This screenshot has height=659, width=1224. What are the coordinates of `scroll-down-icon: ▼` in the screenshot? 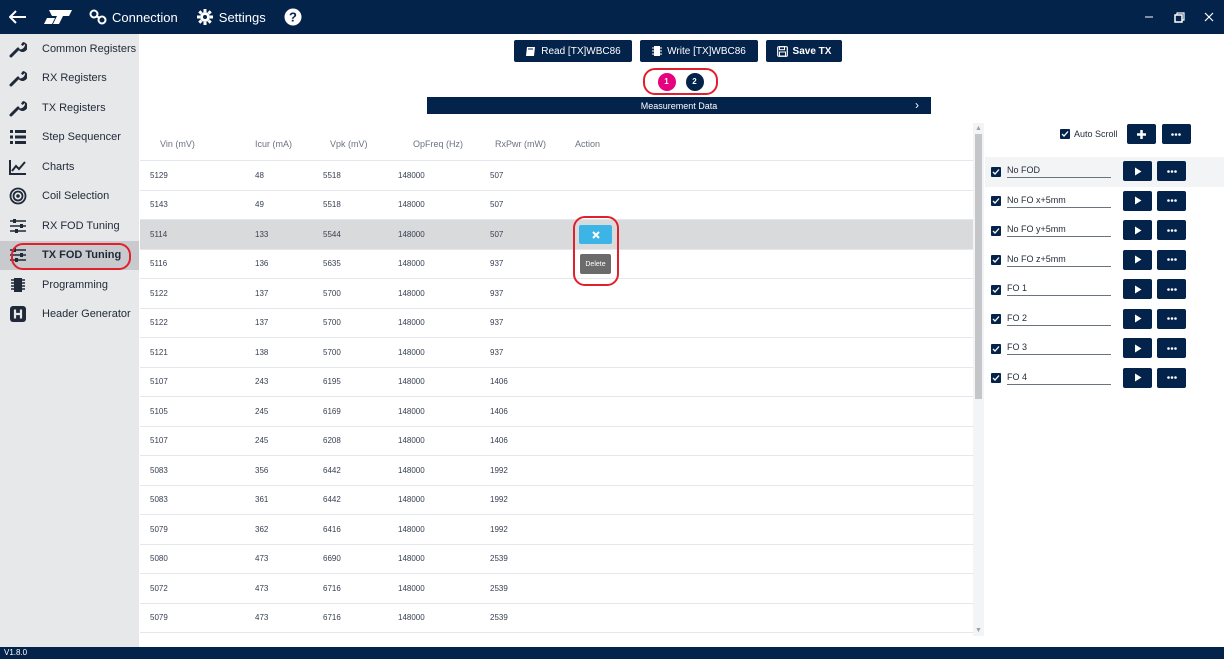 It's located at (978, 630).